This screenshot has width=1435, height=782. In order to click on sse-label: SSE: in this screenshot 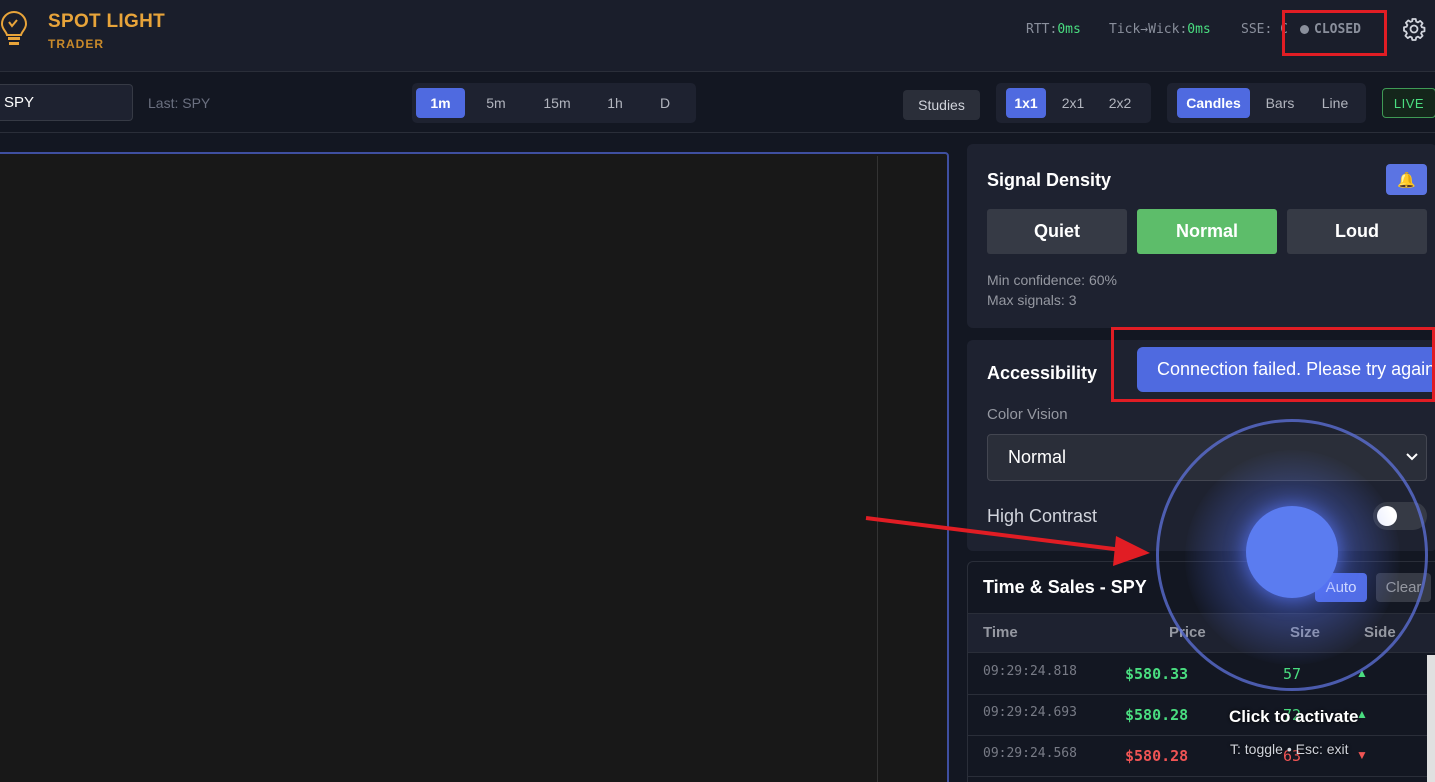, I will do `click(1257, 29)`.